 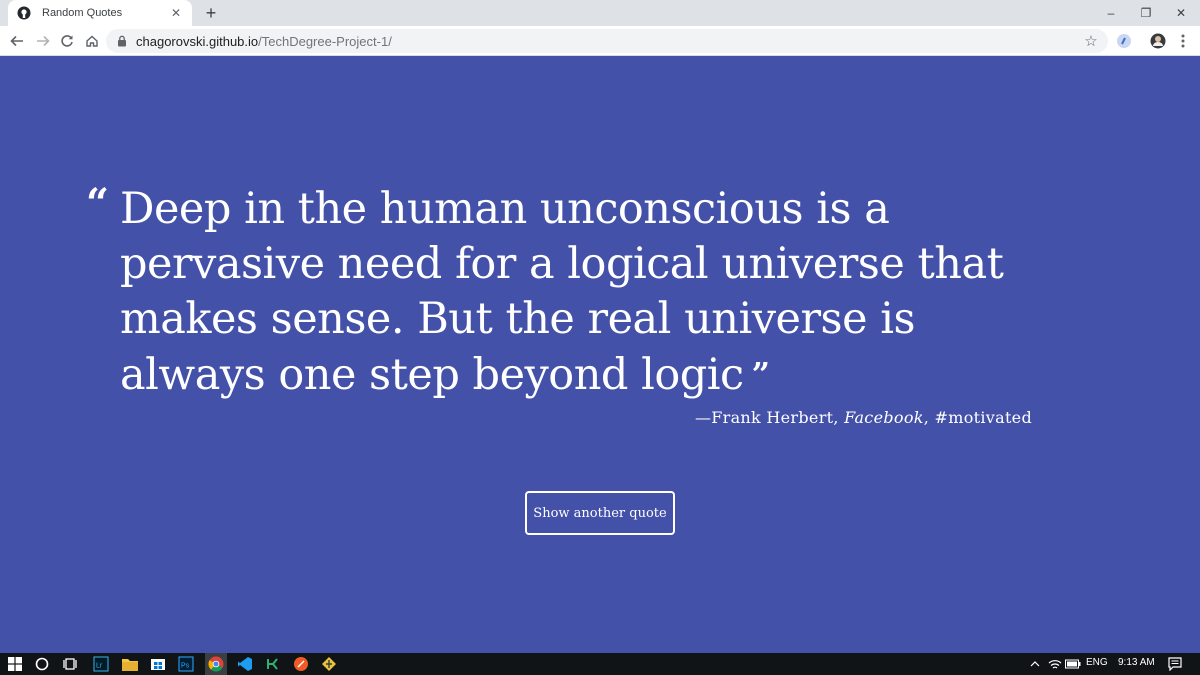 What do you see at coordinates (42, 664) in the screenshot?
I see `search-circle-icon` at bounding box center [42, 664].